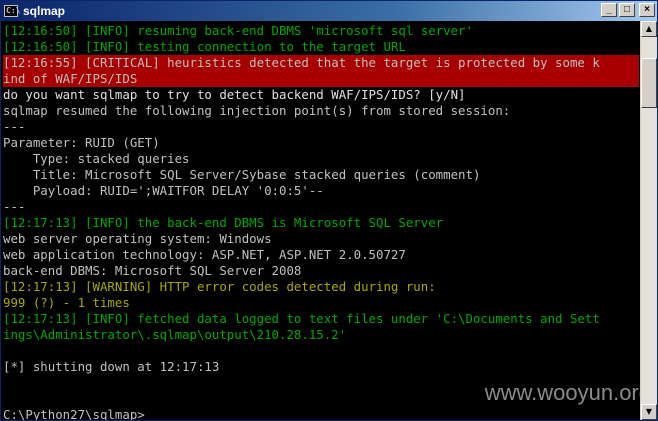 The height and width of the screenshot is (421, 658). I want to click on vertical-scrollbar: ▲ ▼, so click(648, 220).